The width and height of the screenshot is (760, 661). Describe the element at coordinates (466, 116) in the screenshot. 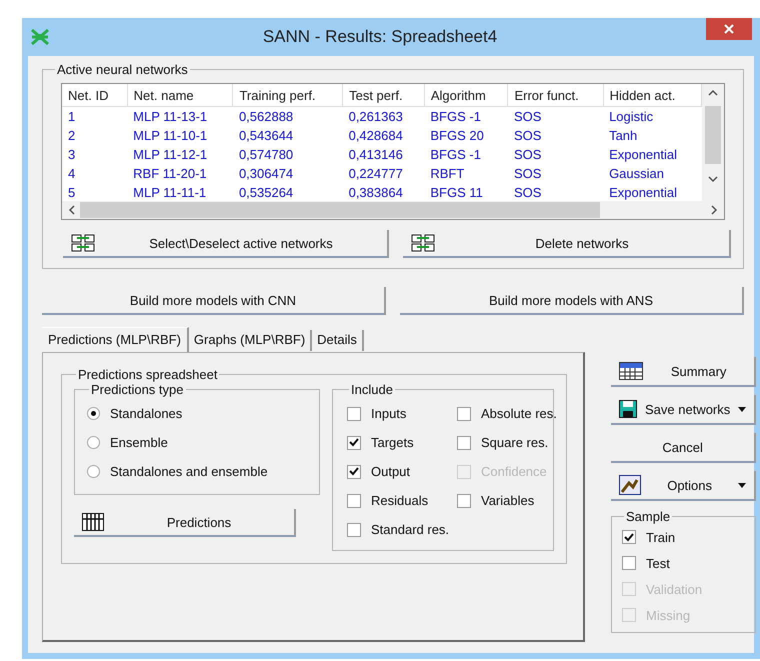

I see `table-cell: BFGS -1` at that location.